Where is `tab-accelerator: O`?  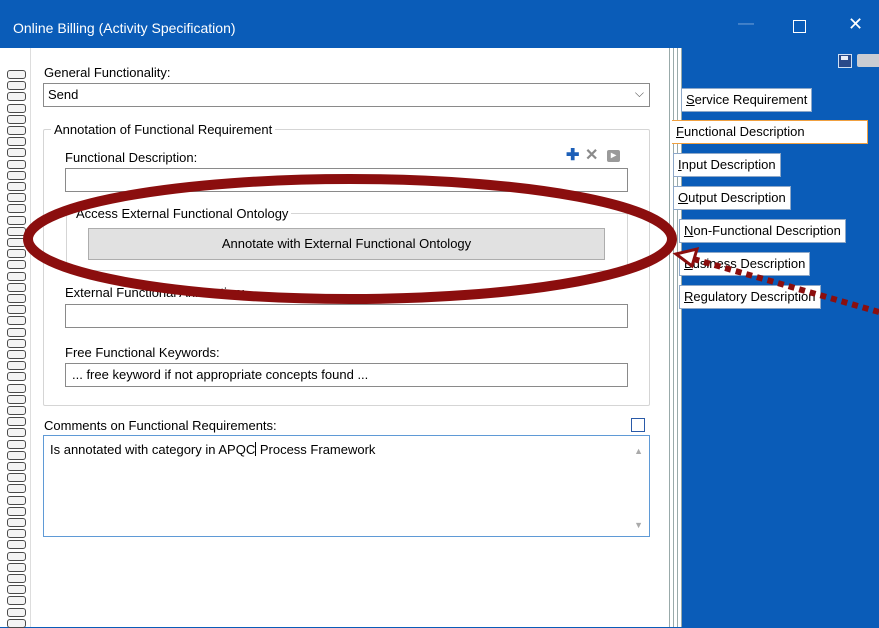 tab-accelerator: O is located at coordinates (683, 197).